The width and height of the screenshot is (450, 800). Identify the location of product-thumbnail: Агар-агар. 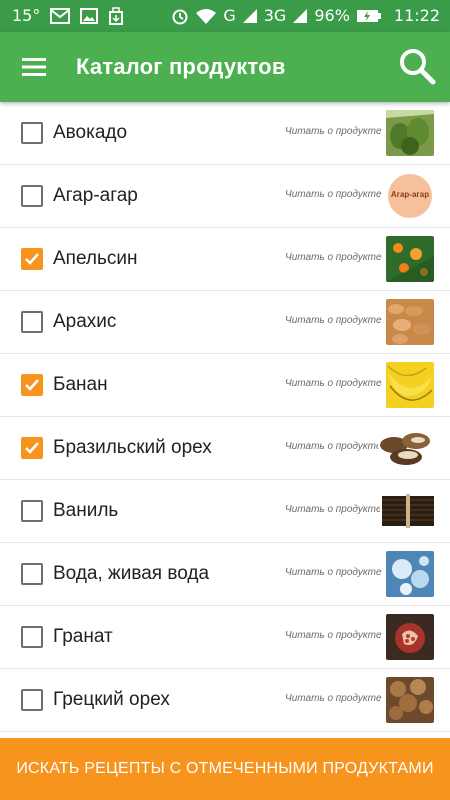
(410, 196).